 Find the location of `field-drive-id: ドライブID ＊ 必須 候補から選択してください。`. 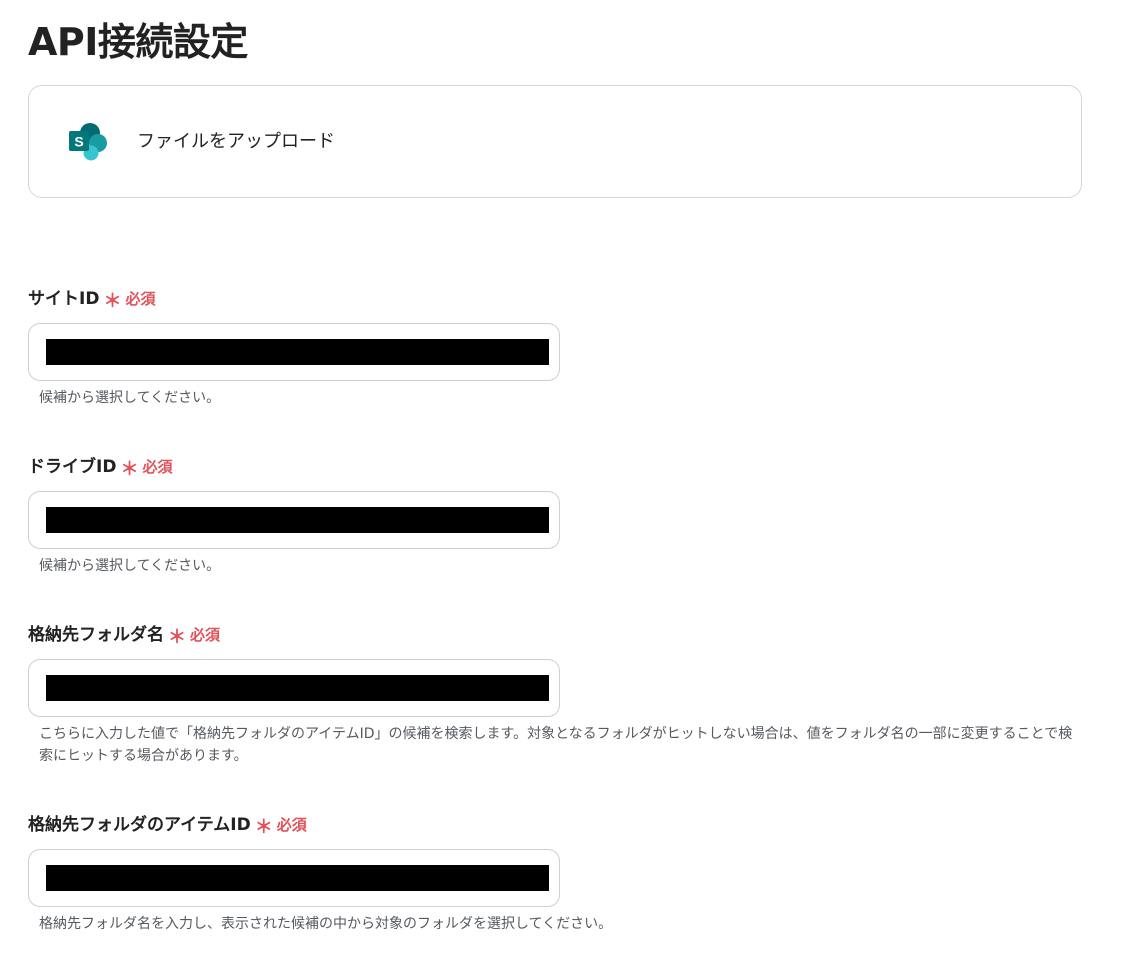

field-drive-id: ドライブID ＊ 必須 候補から選択してください。 is located at coordinates (556, 516).